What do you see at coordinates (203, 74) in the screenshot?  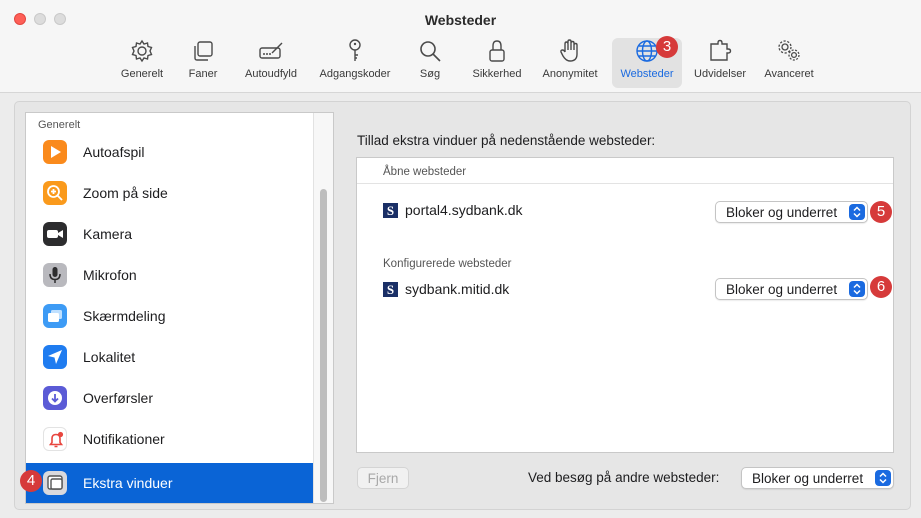 I see `toolbar-tab-label: Faner` at bounding box center [203, 74].